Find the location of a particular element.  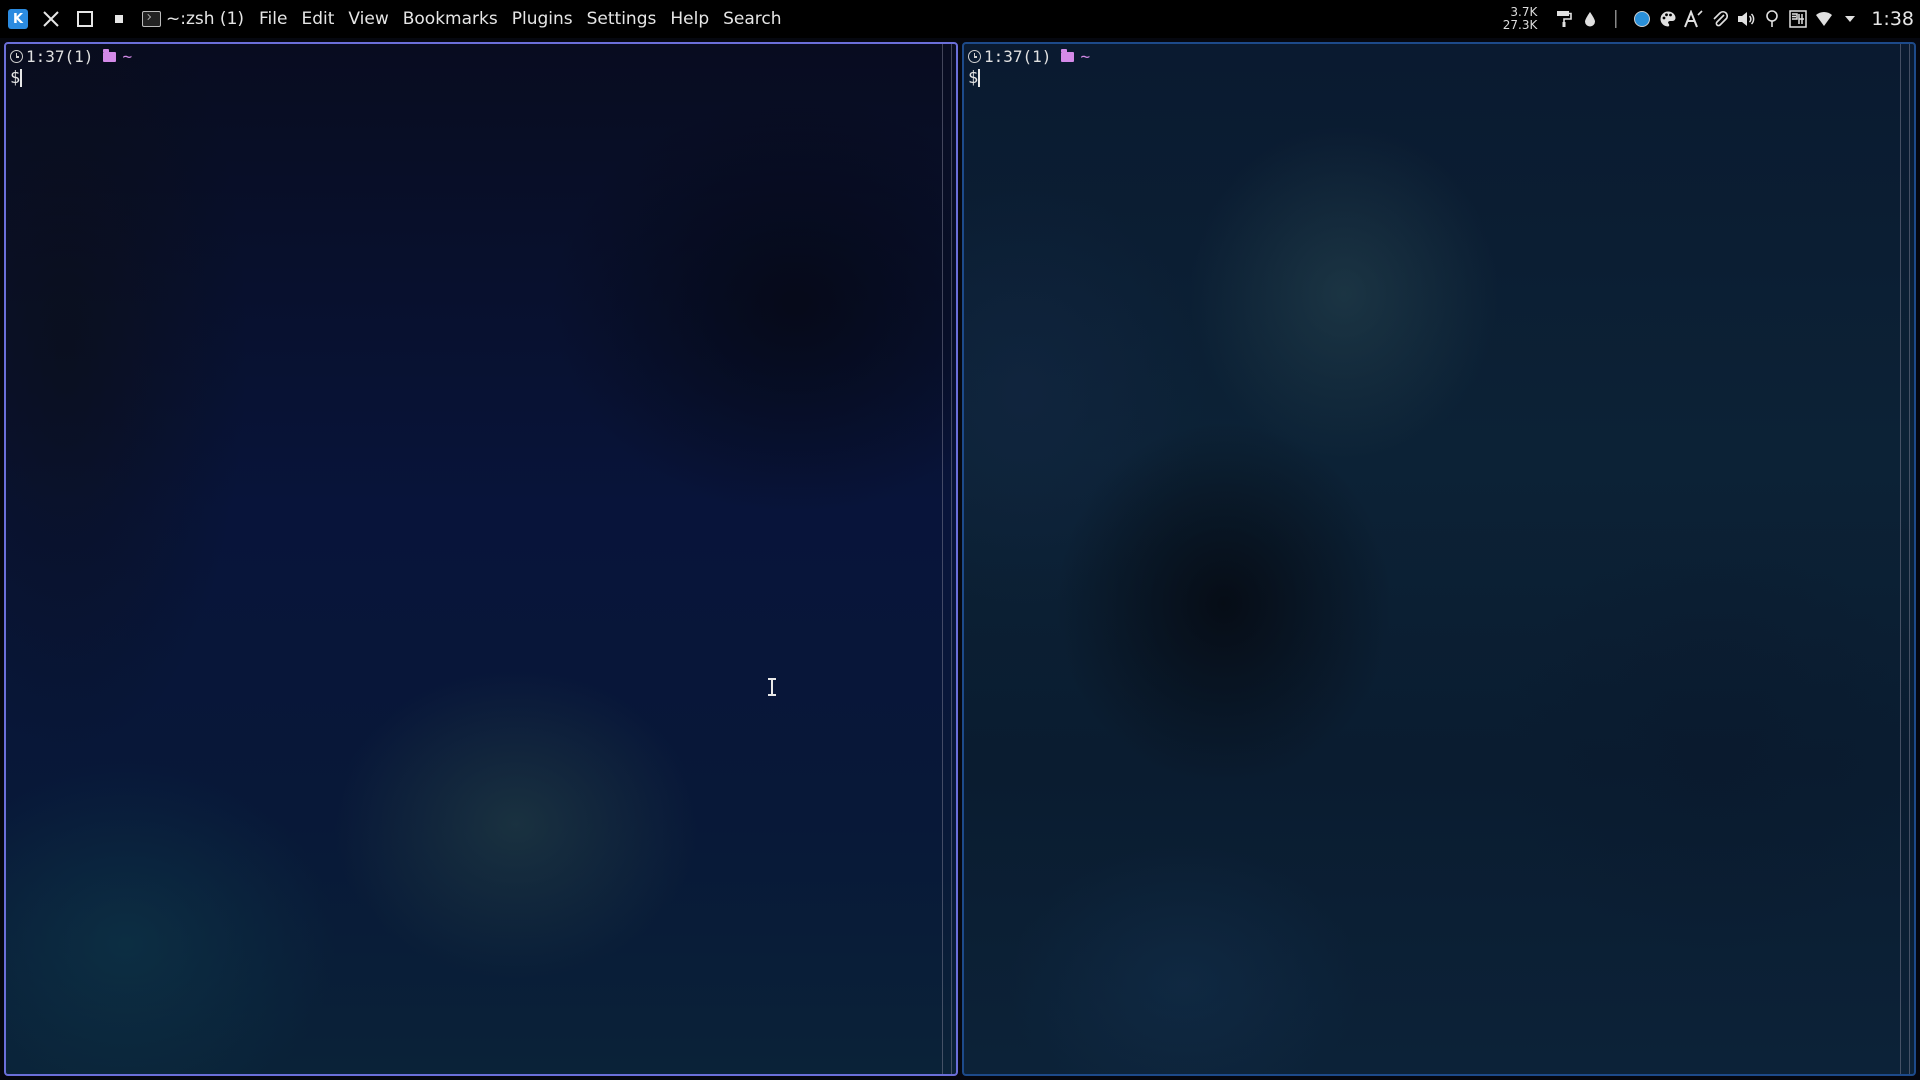

separator-icon is located at coordinates (1616, 19).